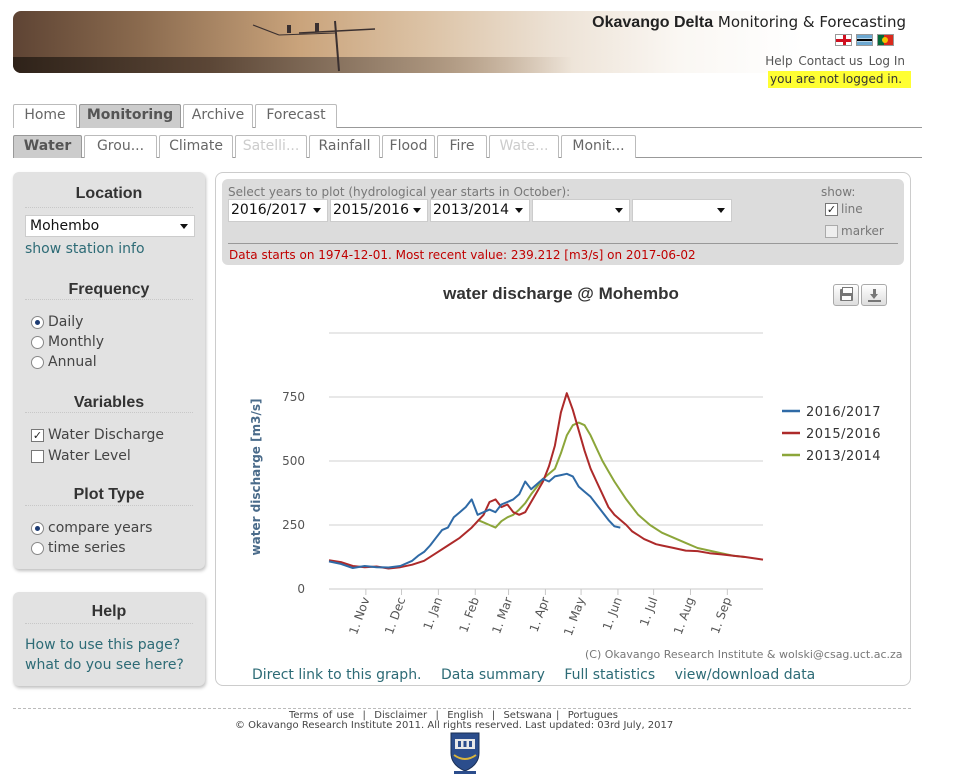  What do you see at coordinates (462, 708) in the screenshot?
I see `footer-divider` at bounding box center [462, 708].